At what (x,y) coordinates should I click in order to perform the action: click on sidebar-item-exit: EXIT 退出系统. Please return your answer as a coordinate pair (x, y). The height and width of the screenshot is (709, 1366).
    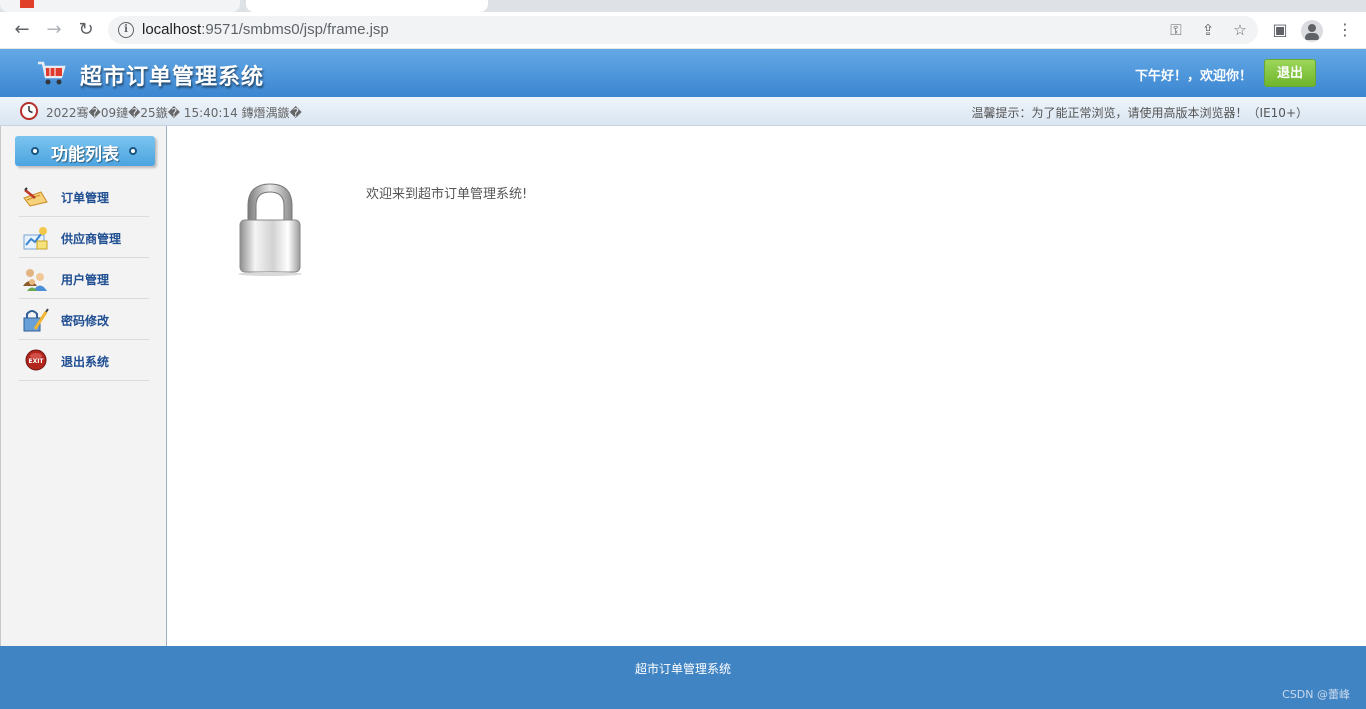
    Looking at the image, I should click on (84, 360).